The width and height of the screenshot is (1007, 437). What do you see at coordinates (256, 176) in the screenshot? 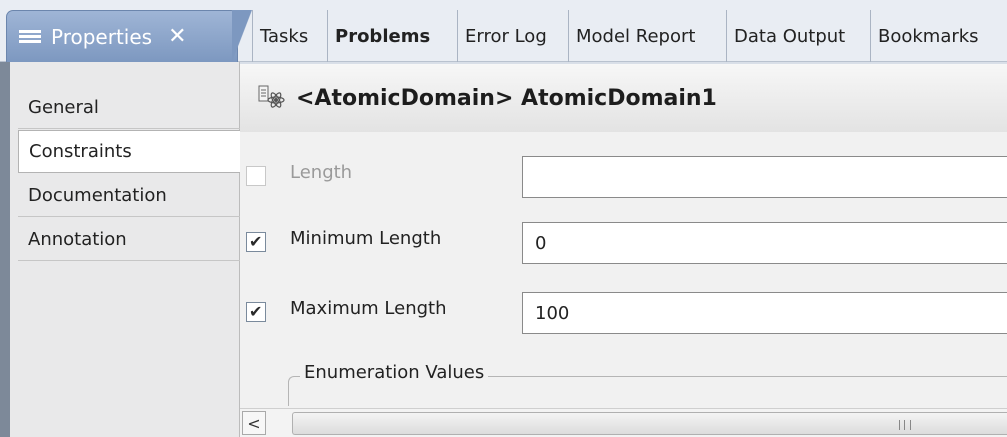
I see `length-checkbox` at bounding box center [256, 176].